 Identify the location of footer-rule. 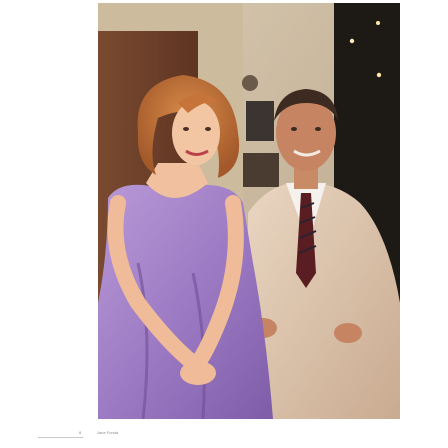
(60, 437).